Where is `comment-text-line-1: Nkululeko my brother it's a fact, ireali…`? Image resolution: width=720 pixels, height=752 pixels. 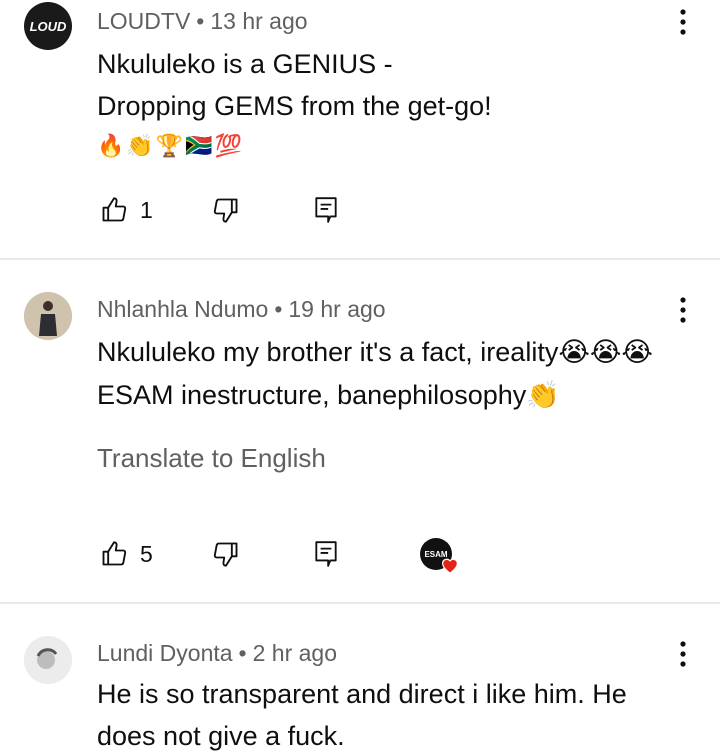
comment-text-line-1: Nkululeko my brother it's a fact, ireali… is located at coordinates (375, 352).